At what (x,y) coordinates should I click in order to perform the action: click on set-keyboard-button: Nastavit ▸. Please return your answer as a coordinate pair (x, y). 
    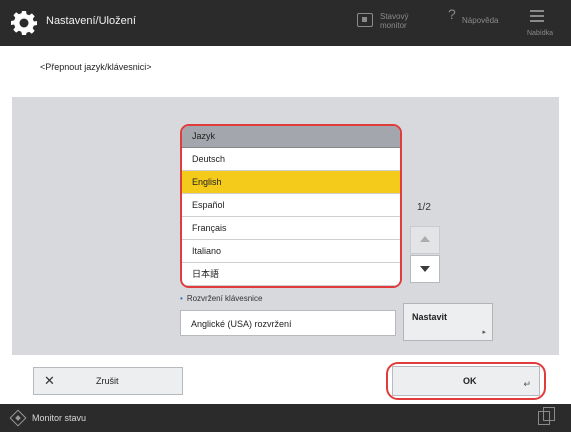
    Looking at the image, I should click on (448, 322).